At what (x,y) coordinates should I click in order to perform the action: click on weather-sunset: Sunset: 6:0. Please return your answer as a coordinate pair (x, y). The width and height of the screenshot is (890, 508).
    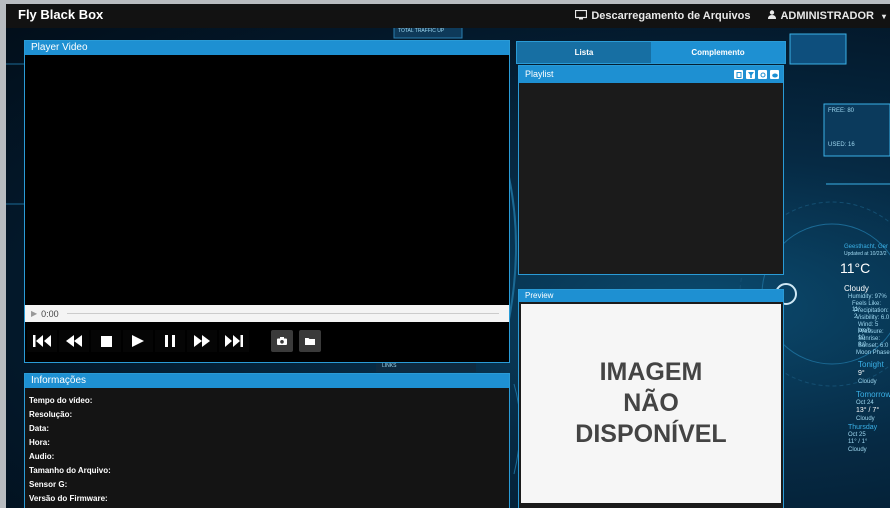
    Looking at the image, I should click on (873, 346).